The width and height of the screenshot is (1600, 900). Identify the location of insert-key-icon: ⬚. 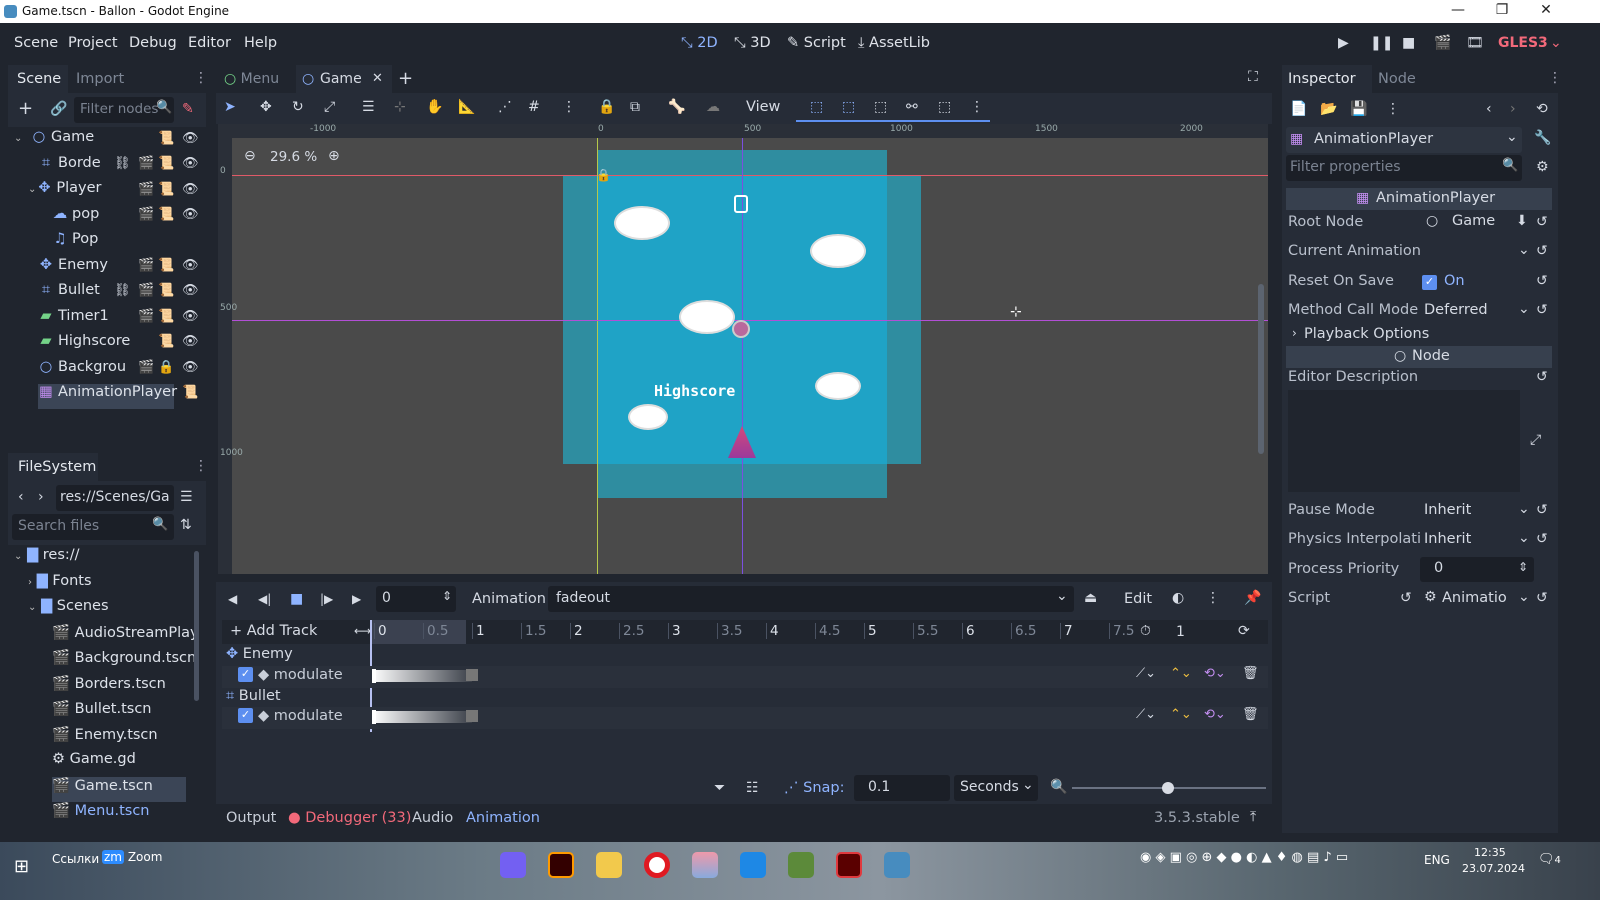
(944, 107).